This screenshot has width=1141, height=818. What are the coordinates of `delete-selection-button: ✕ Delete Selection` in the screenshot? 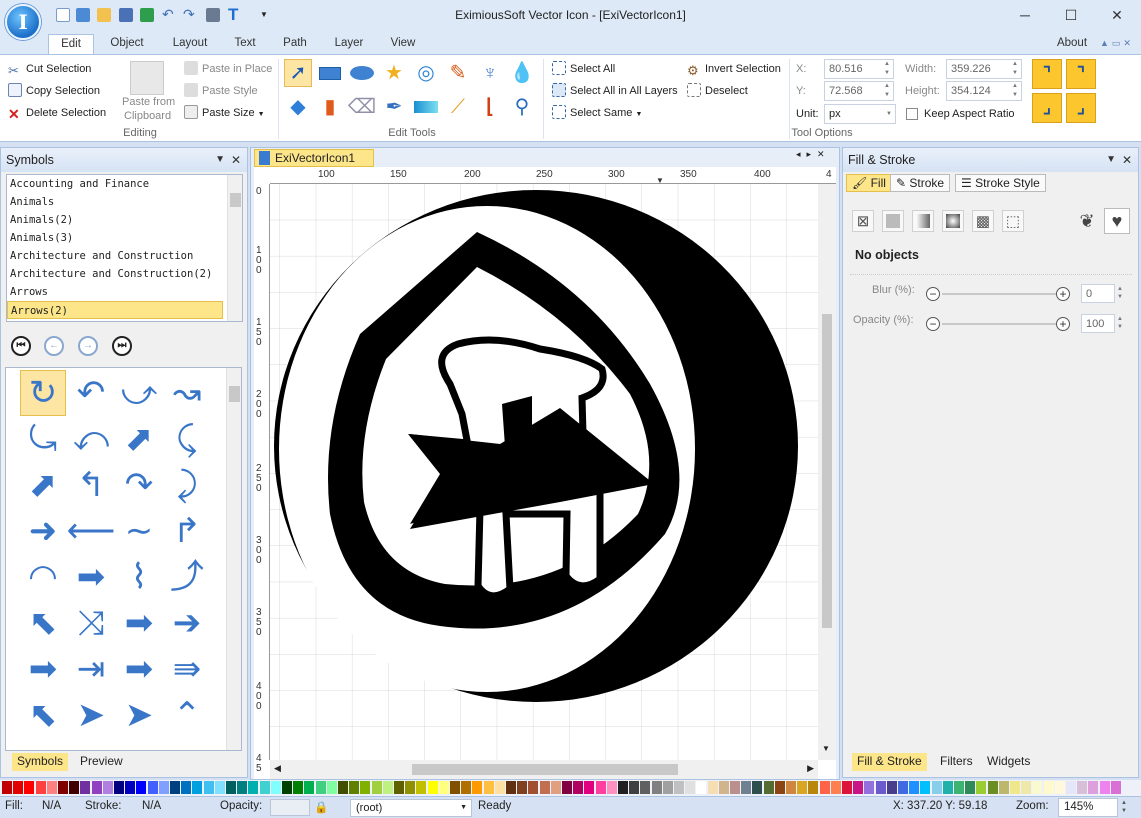 It's located at (57, 113).